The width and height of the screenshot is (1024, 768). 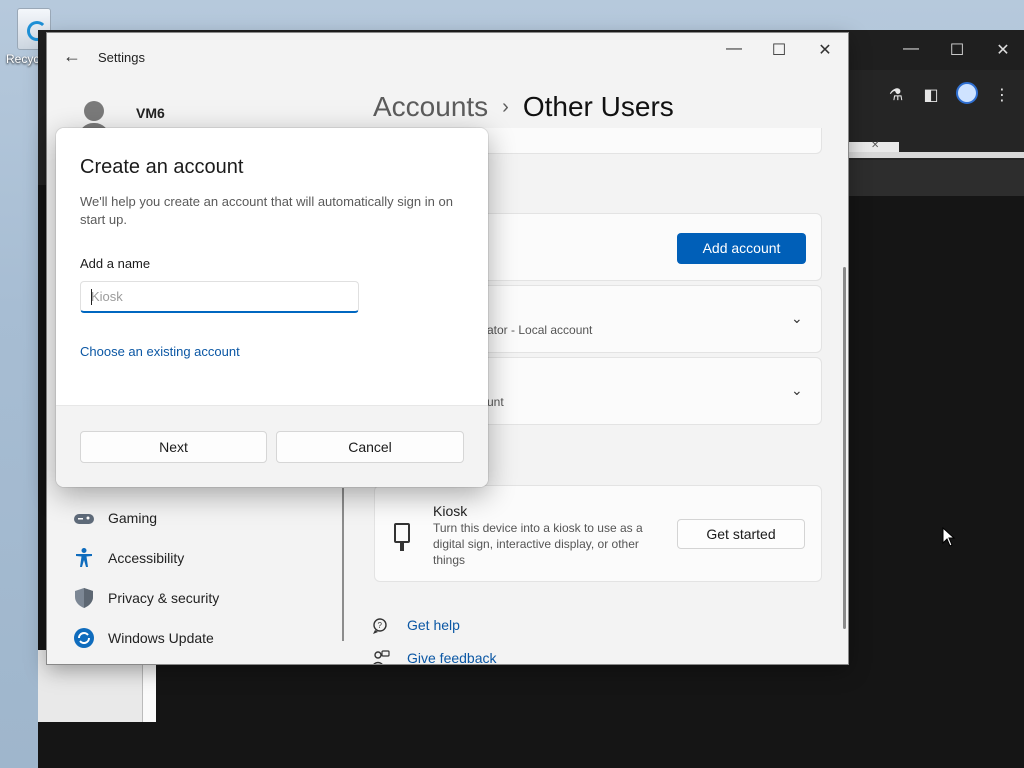 I want to click on more-menu-icon: ⋮, so click(x=1002, y=95).